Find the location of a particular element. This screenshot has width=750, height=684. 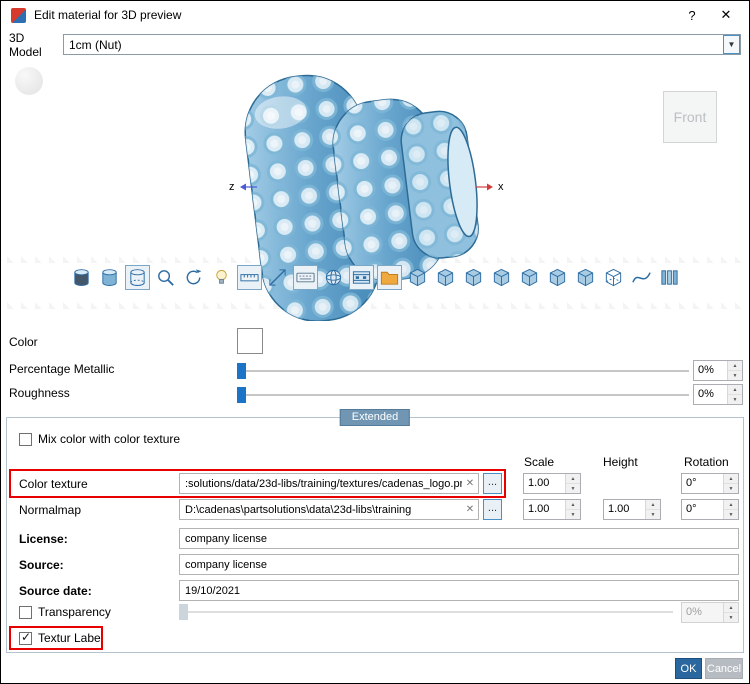

view-front-icon is located at coordinates (473, 277).